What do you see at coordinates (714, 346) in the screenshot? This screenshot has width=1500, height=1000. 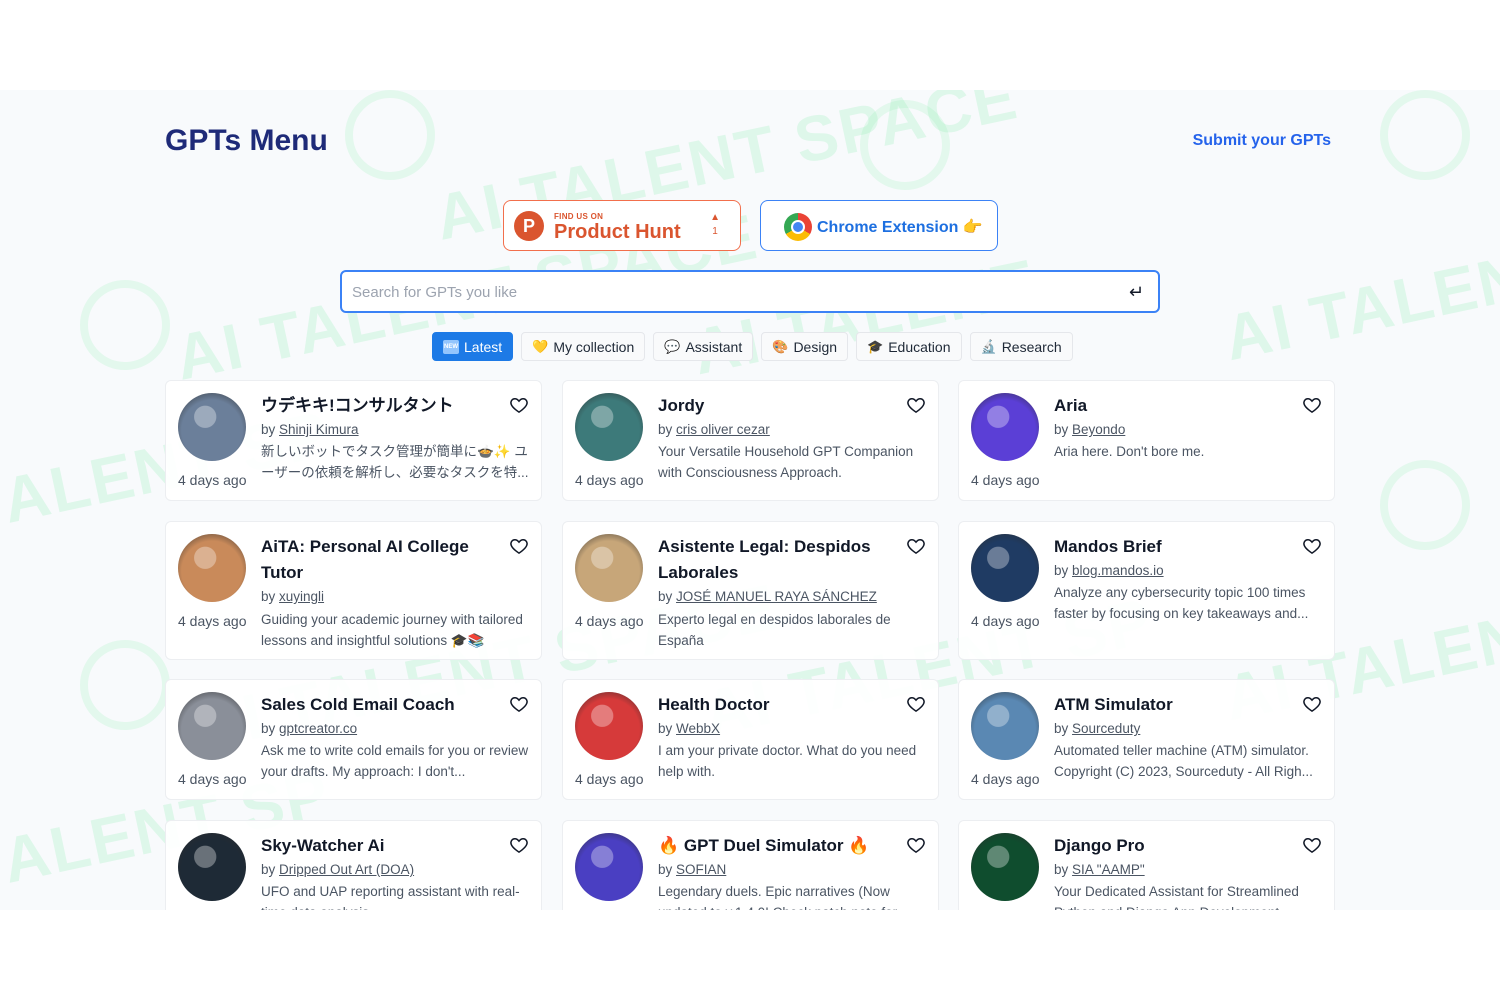 I see `tab-label: Assistant` at bounding box center [714, 346].